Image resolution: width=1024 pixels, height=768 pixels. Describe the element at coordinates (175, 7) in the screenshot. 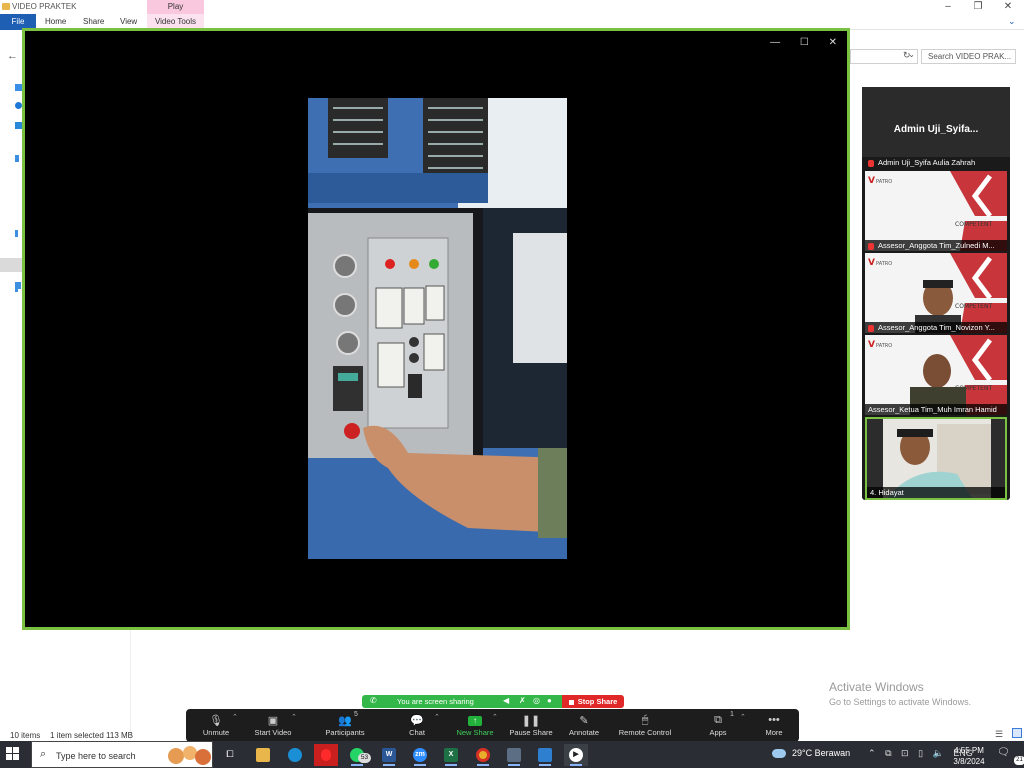

I see `tab-play: Play` at that location.